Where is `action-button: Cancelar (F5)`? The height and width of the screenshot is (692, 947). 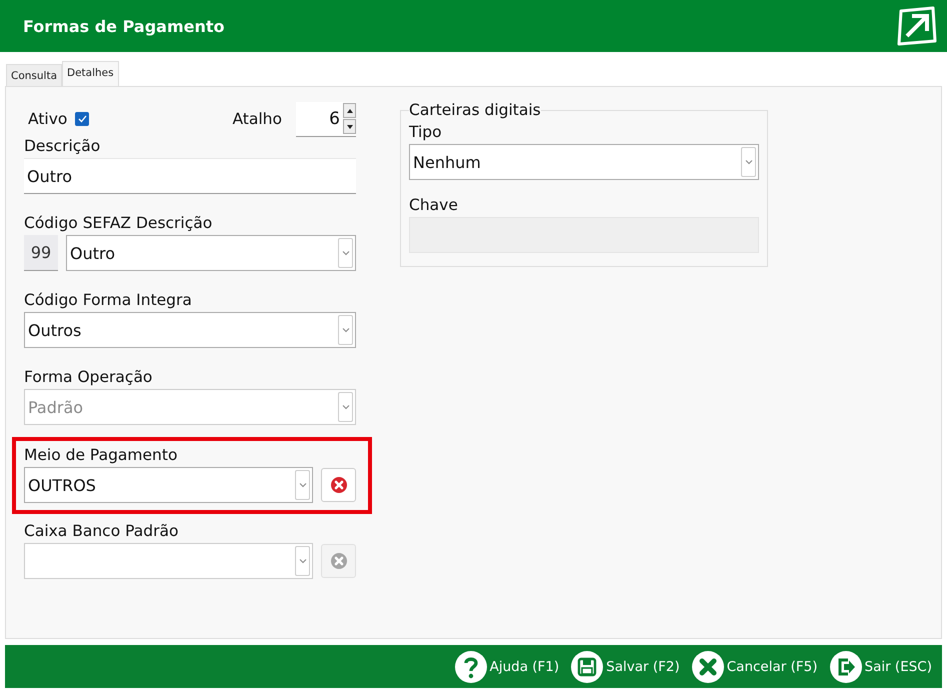
action-button: Cancelar (F5) is located at coordinates (755, 666).